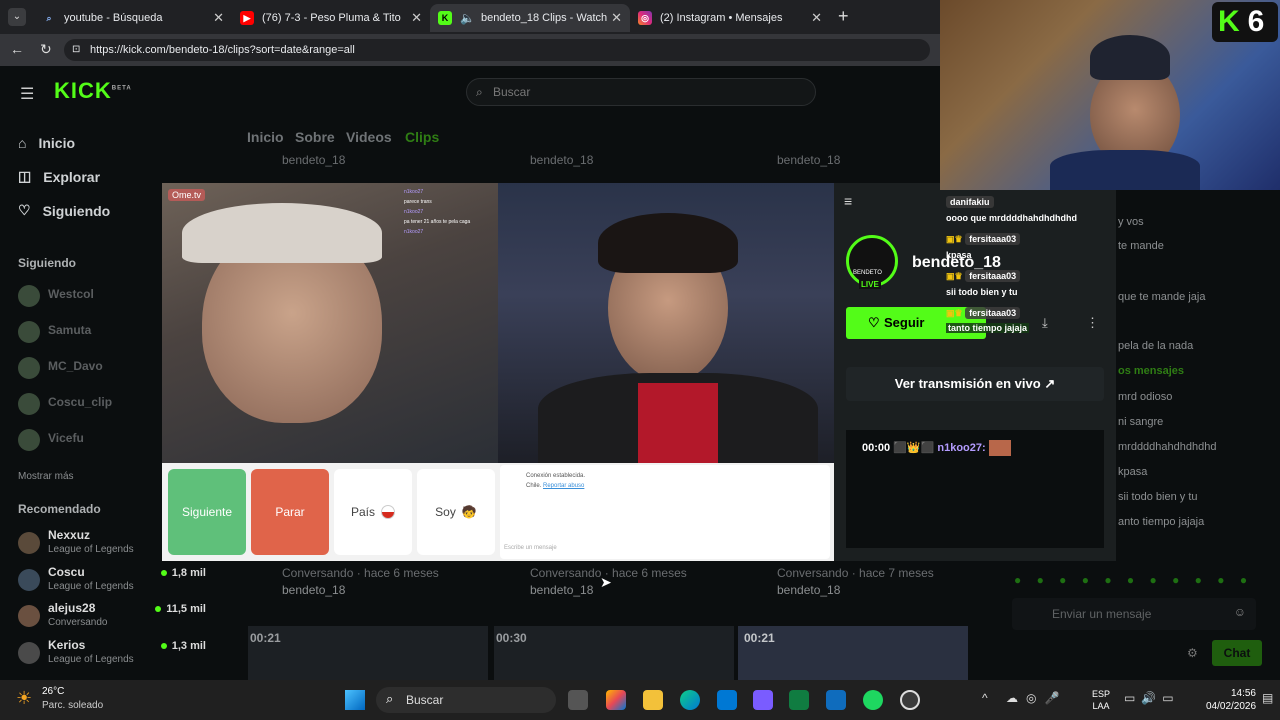 This screenshot has width=1280, height=720. I want to click on clock: 14:56 04/02/2026, so click(1231, 700).